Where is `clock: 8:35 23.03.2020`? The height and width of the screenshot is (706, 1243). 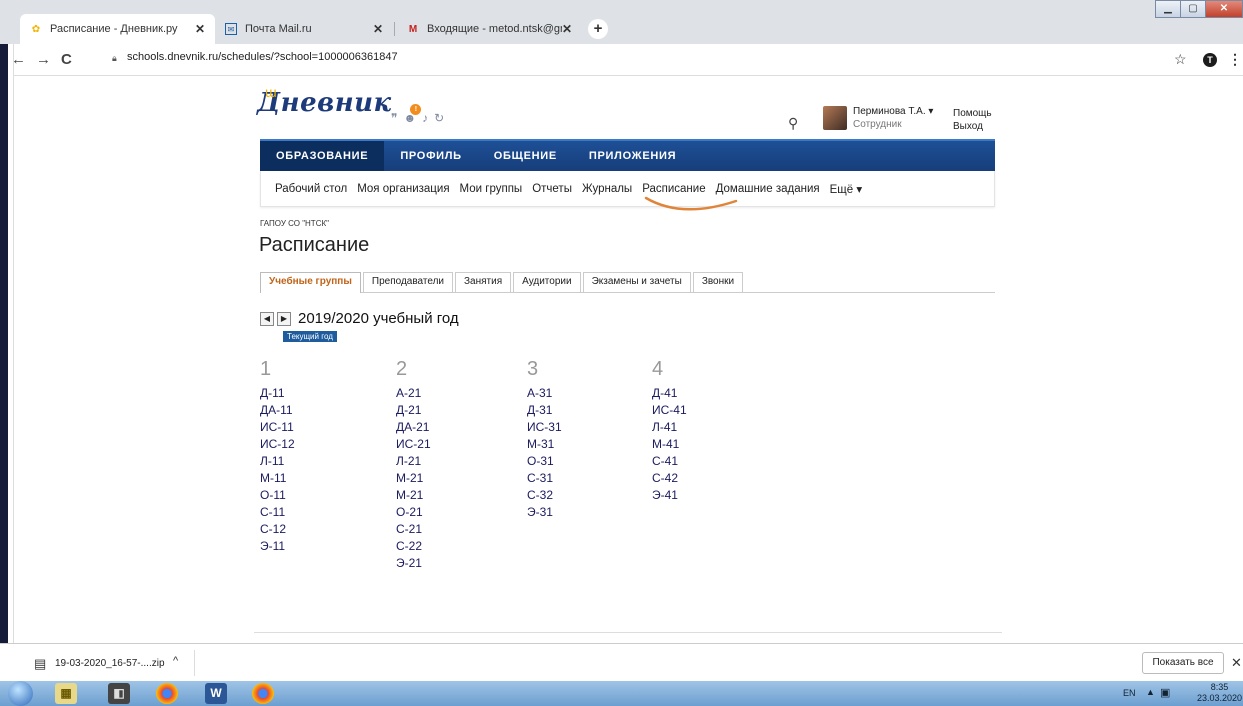 clock: 8:35 23.03.2020 is located at coordinates (1219, 693).